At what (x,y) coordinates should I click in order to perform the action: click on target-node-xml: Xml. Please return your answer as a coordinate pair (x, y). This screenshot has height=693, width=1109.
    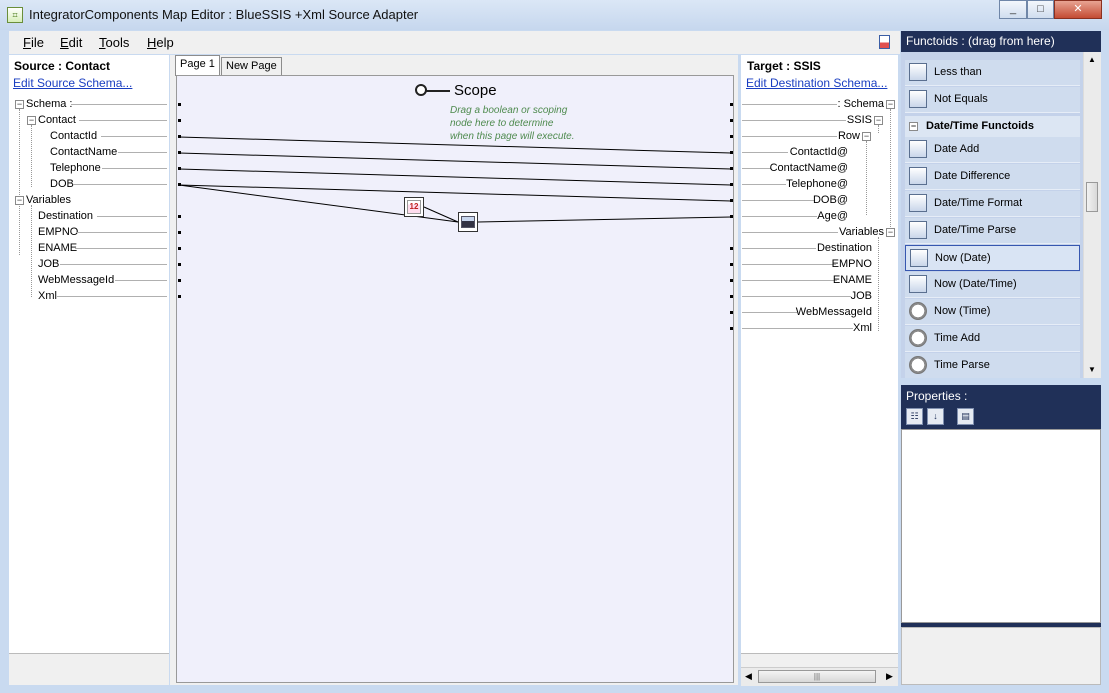
    Looking at the image, I should click on (862, 328).